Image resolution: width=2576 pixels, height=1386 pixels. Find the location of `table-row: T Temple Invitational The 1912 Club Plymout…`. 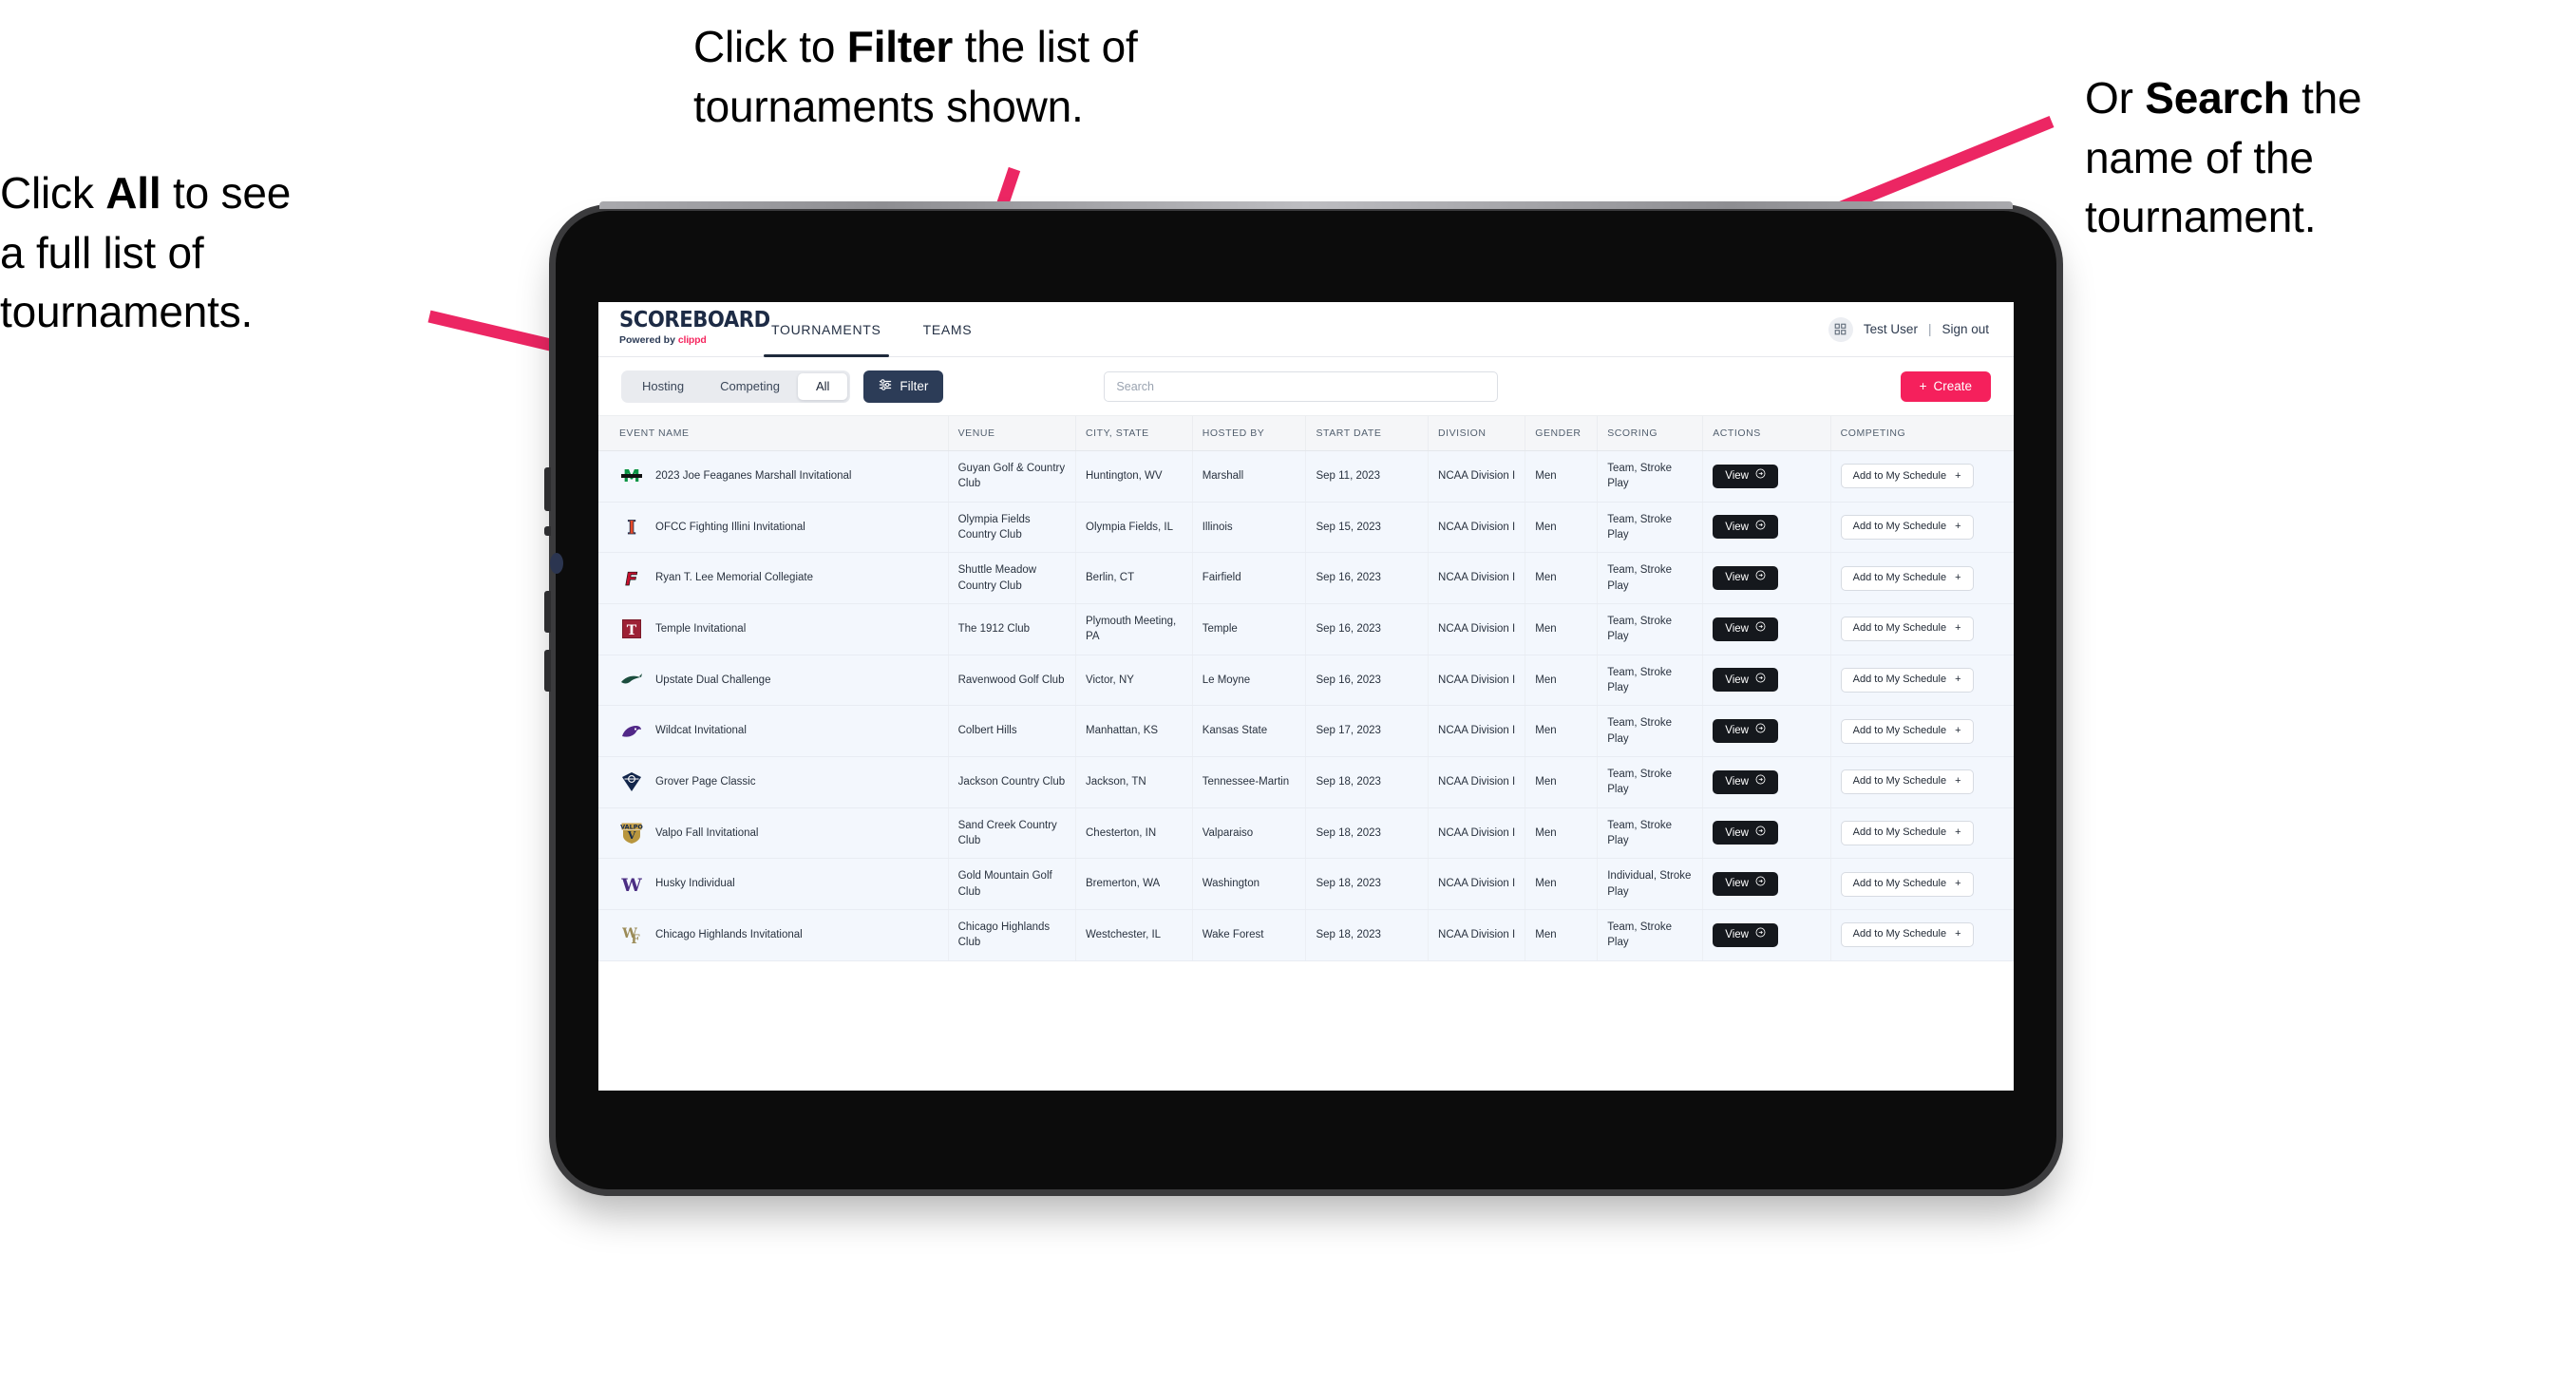

table-row: T Temple Invitational The 1912 Club Plymout… is located at coordinates (1306, 629).